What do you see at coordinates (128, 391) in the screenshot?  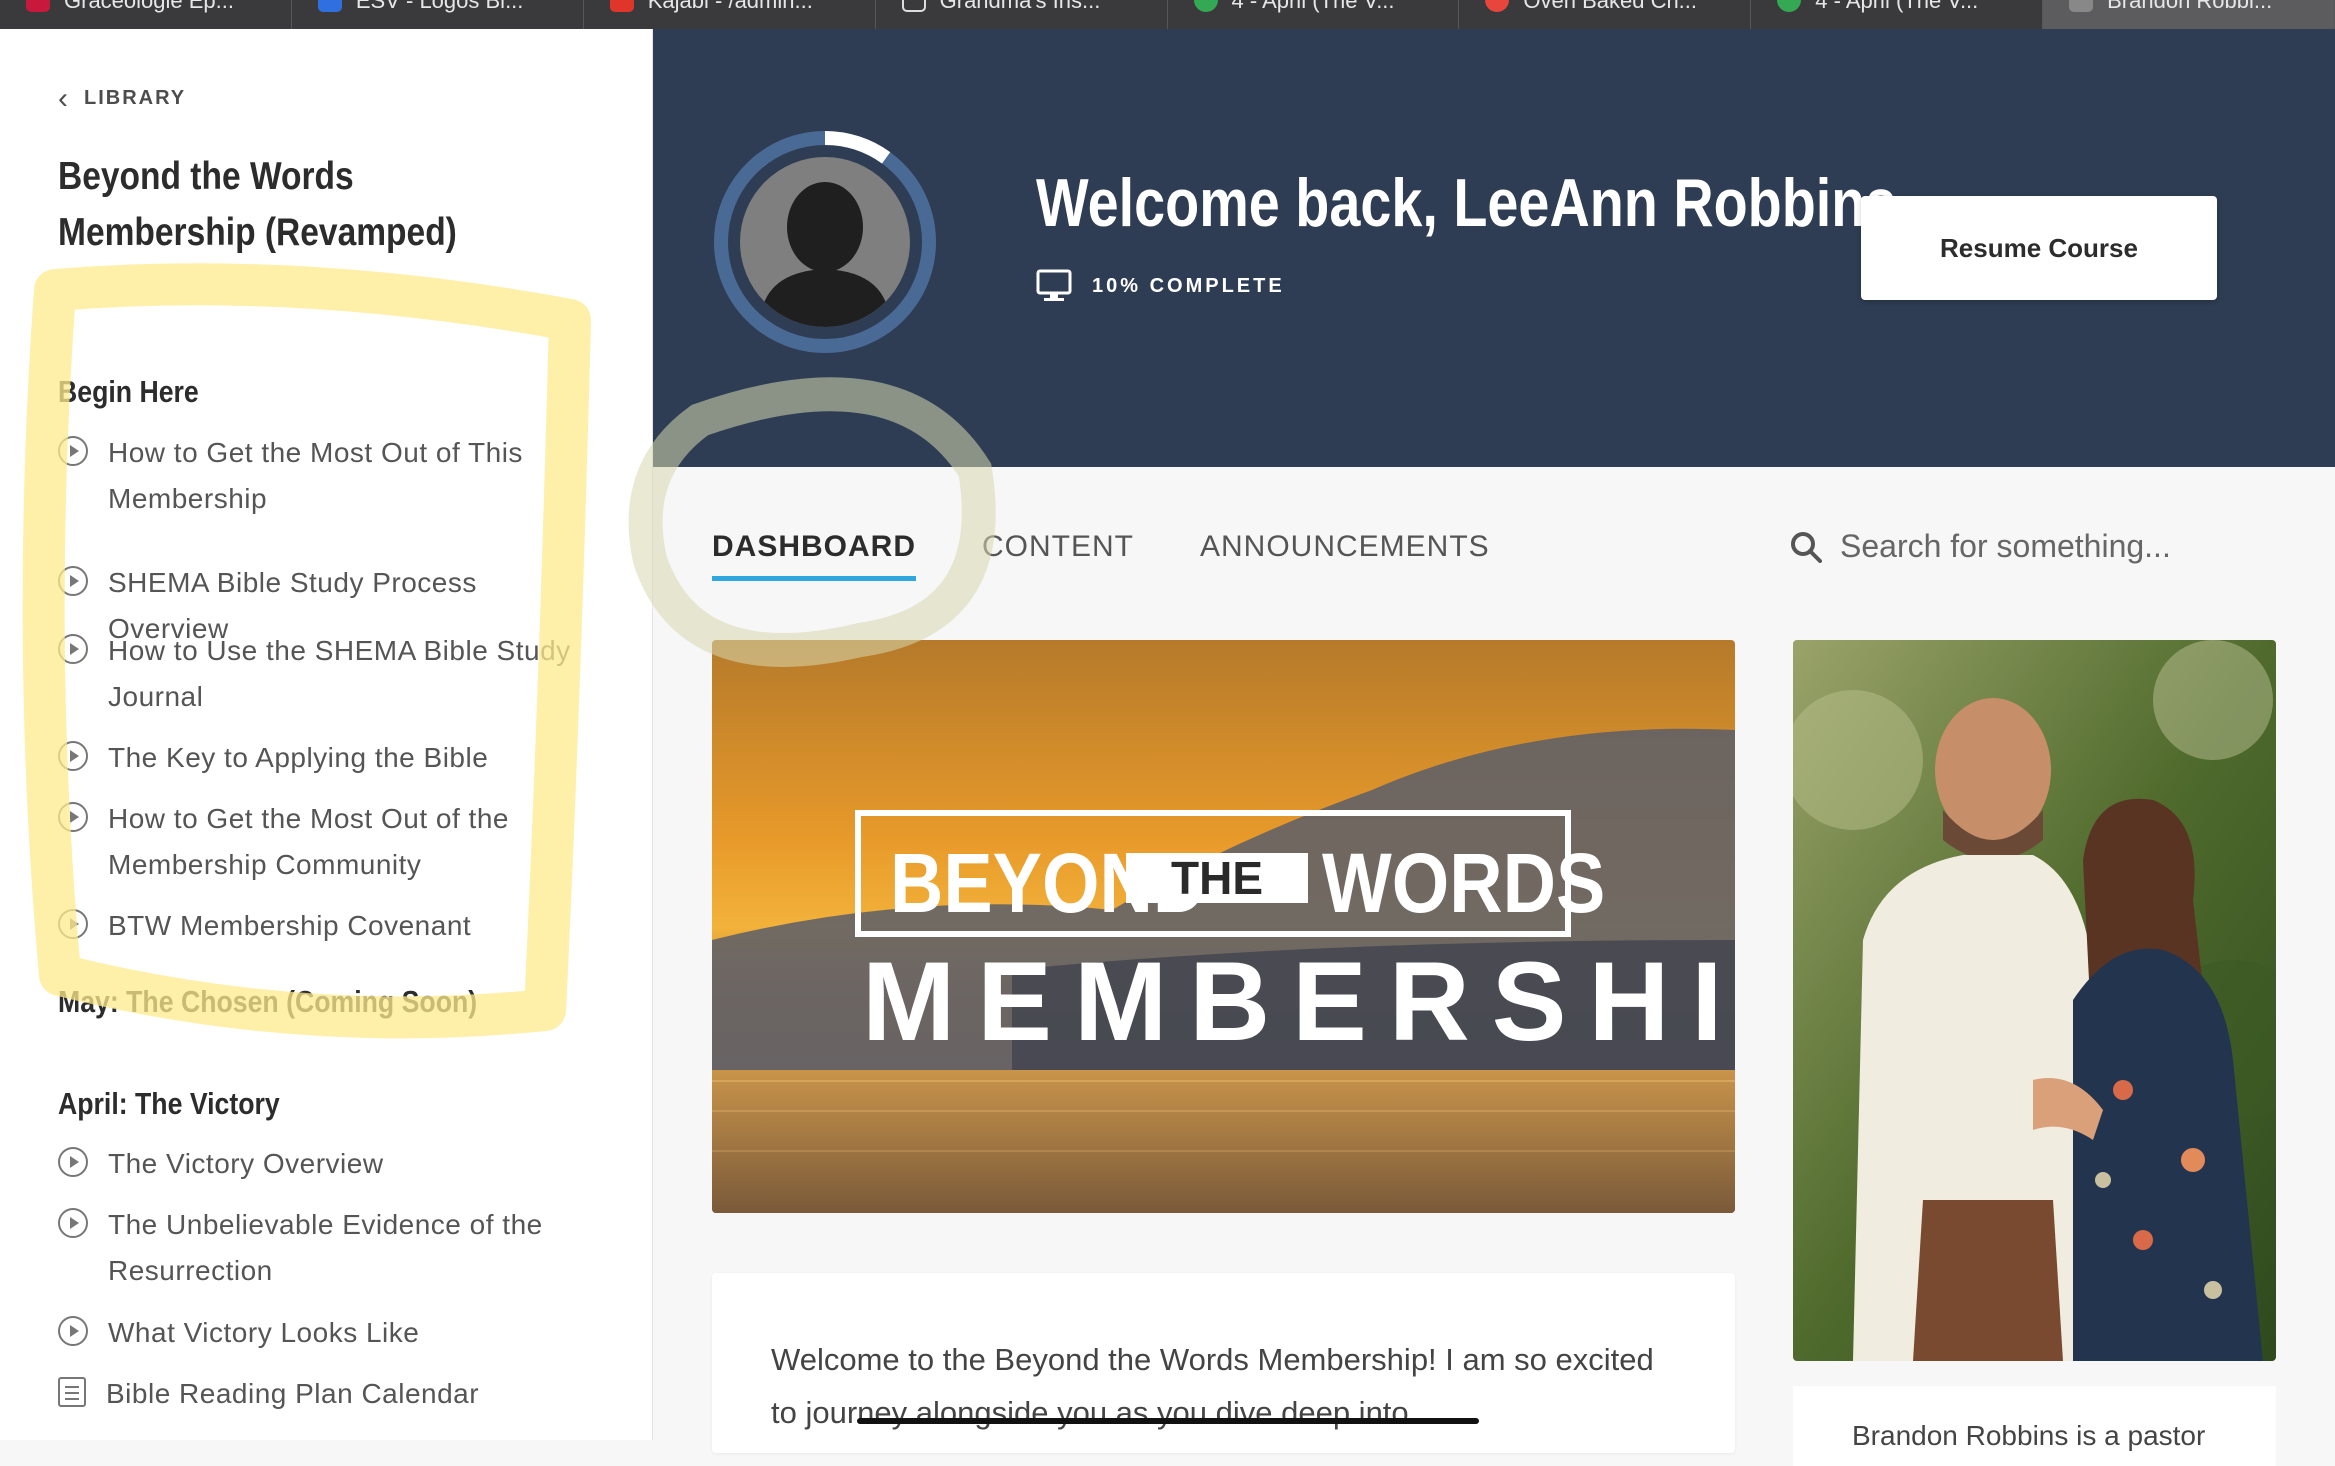 I see `section-title: Begin Here` at bounding box center [128, 391].